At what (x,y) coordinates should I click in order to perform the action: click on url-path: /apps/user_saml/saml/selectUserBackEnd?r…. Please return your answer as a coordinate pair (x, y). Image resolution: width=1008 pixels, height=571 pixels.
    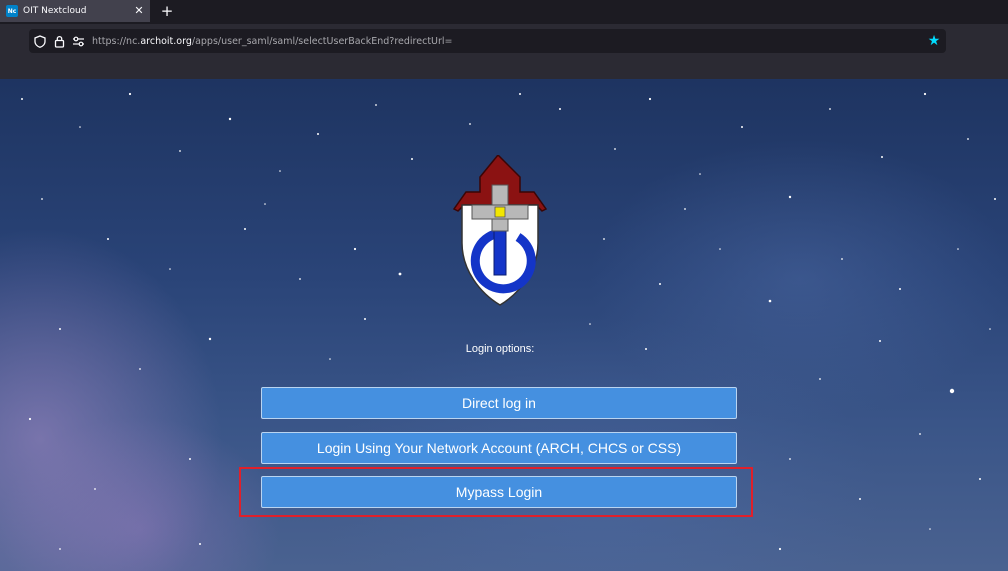
    Looking at the image, I should click on (322, 41).